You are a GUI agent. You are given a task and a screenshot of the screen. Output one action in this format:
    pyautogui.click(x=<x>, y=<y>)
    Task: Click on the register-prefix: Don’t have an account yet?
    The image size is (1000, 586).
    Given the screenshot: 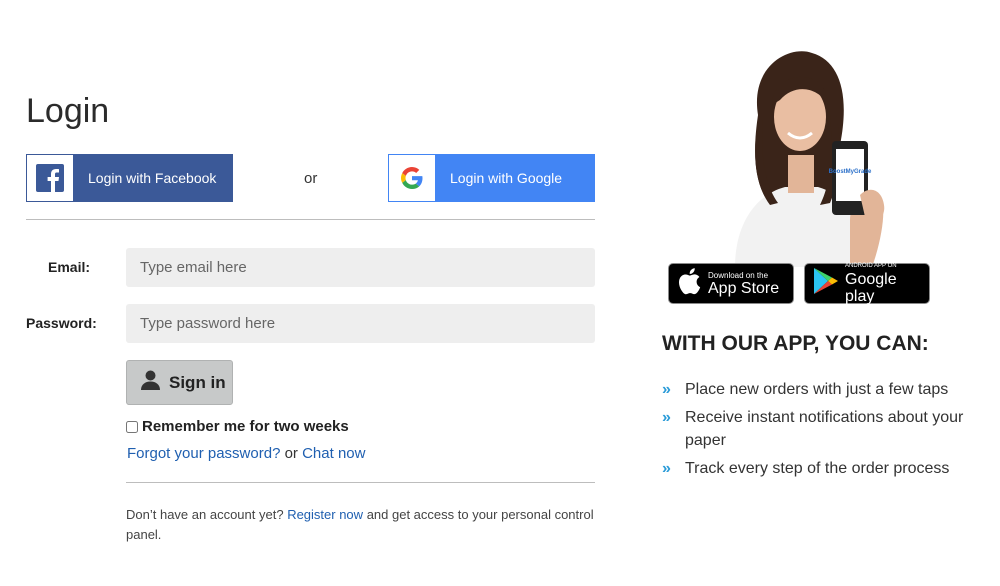 What is the action you would take?
    pyautogui.click(x=205, y=514)
    